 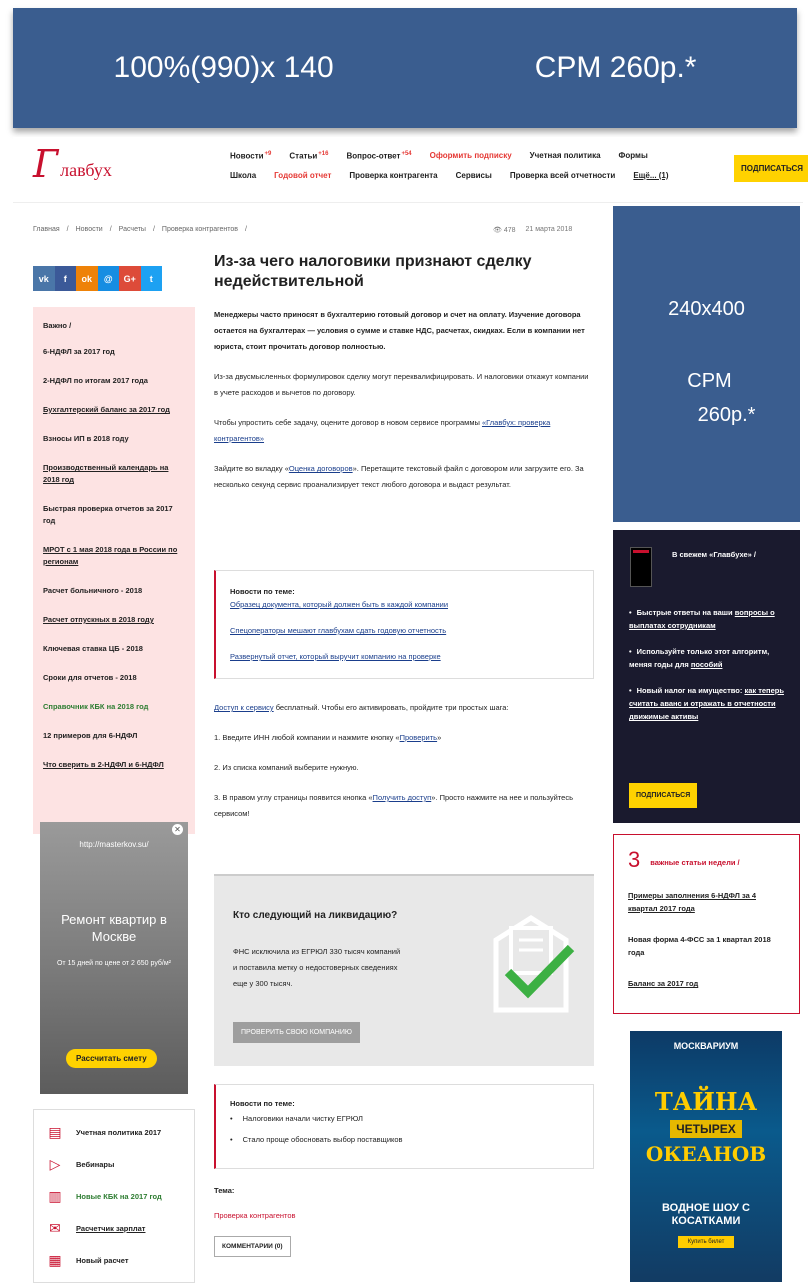 I want to click on document-check-icon, so click(x=534, y=964).